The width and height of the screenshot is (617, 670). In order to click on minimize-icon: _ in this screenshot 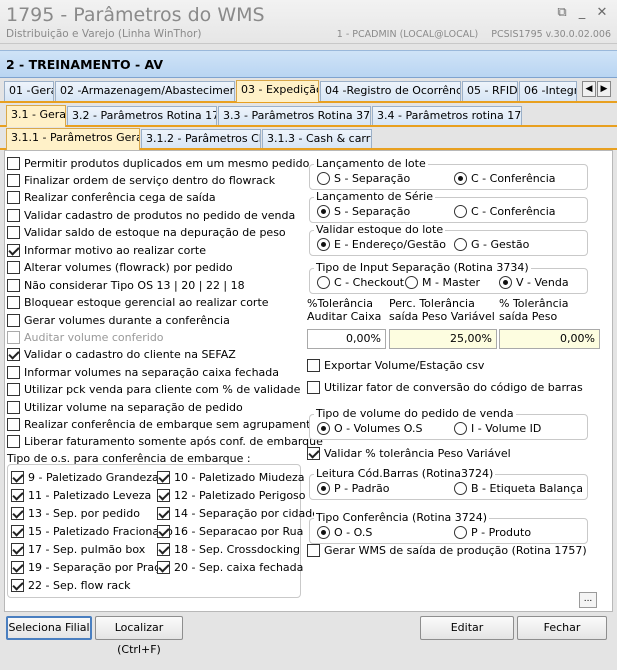, I will do `click(582, 13)`.